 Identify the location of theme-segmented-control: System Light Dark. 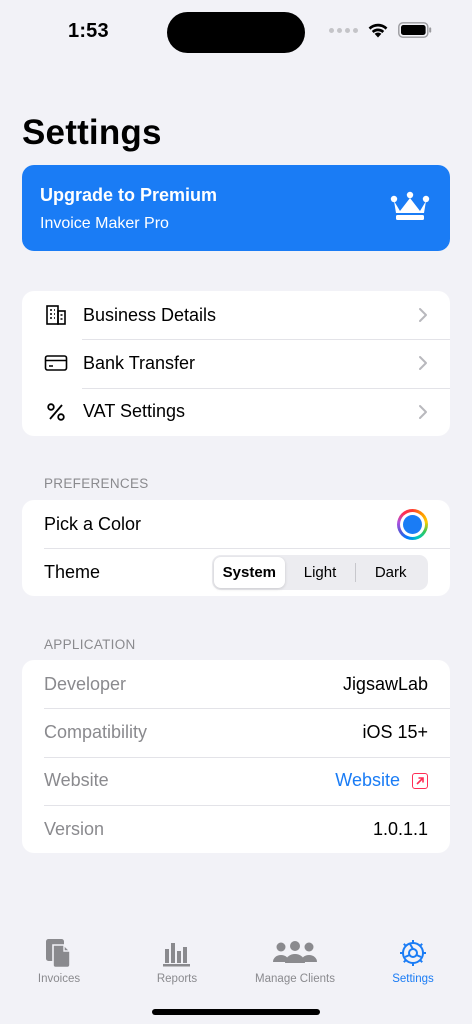
(320, 573).